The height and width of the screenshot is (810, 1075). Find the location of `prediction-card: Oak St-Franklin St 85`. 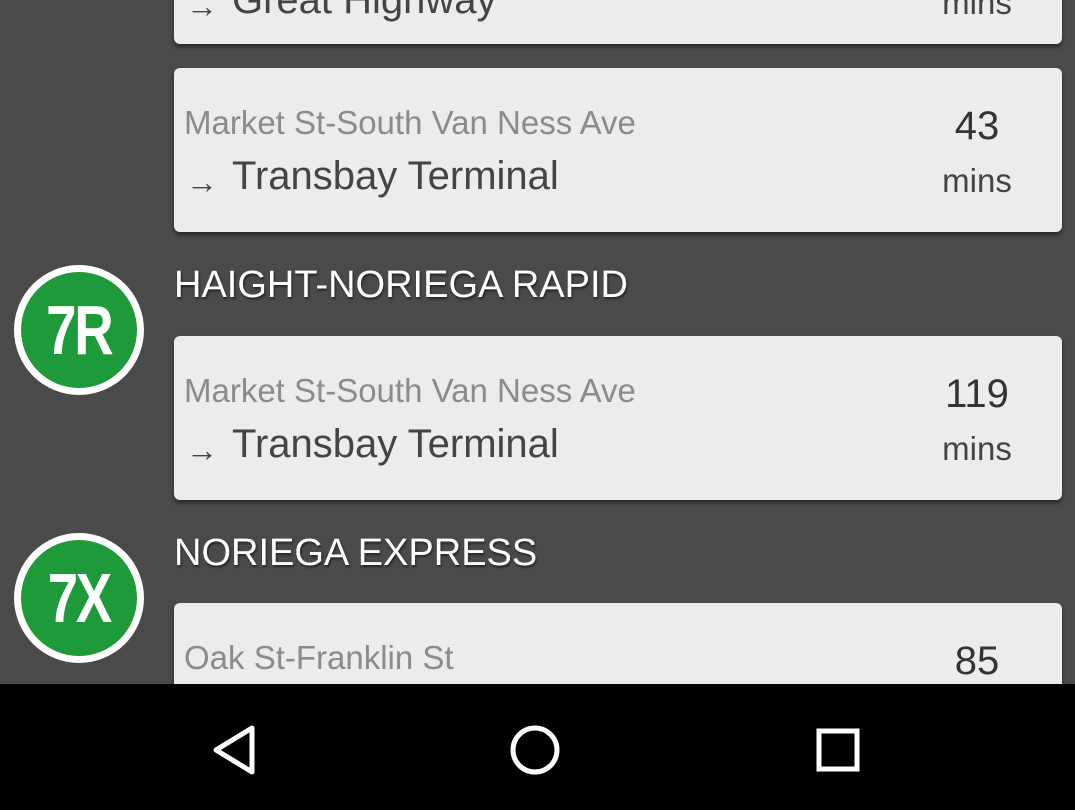

prediction-card: Oak St-Franklin St 85 is located at coordinates (618, 643).